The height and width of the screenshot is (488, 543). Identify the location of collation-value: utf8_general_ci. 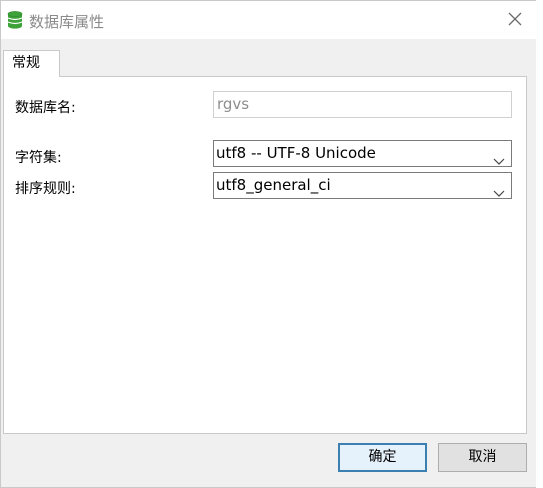
(273, 185).